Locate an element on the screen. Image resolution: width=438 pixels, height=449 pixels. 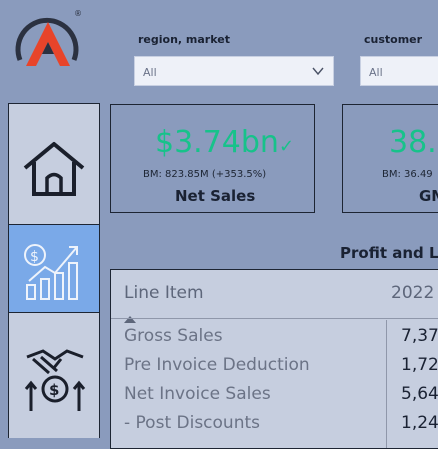
kpi-label: GM is located at coordinates (428, 196).